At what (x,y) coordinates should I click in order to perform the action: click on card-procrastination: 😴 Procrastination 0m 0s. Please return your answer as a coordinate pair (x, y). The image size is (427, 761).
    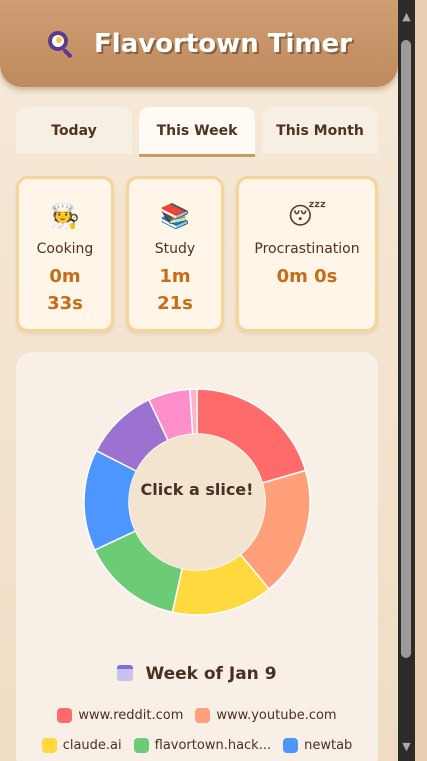
    Looking at the image, I should click on (307, 254).